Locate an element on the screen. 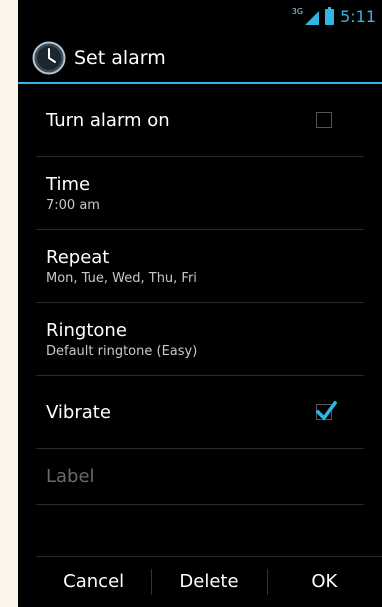 The image size is (382, 607). network-type: 3G is located at coordinates (297, 11).